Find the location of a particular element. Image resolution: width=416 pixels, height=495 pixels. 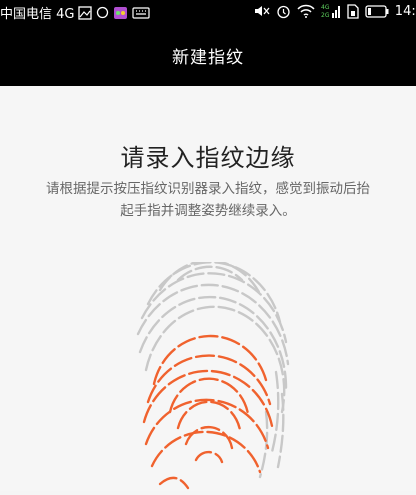

page-title: 新建指纹 is located at coordinates (208, 58).